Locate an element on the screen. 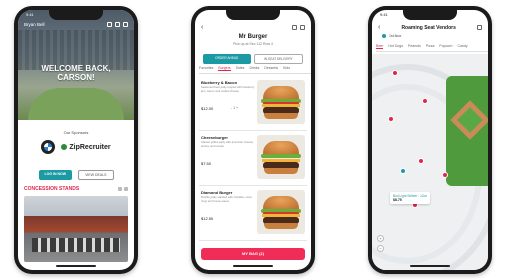  sponsor-logos: ZipRecruiter is located at coordinates (76, 147).